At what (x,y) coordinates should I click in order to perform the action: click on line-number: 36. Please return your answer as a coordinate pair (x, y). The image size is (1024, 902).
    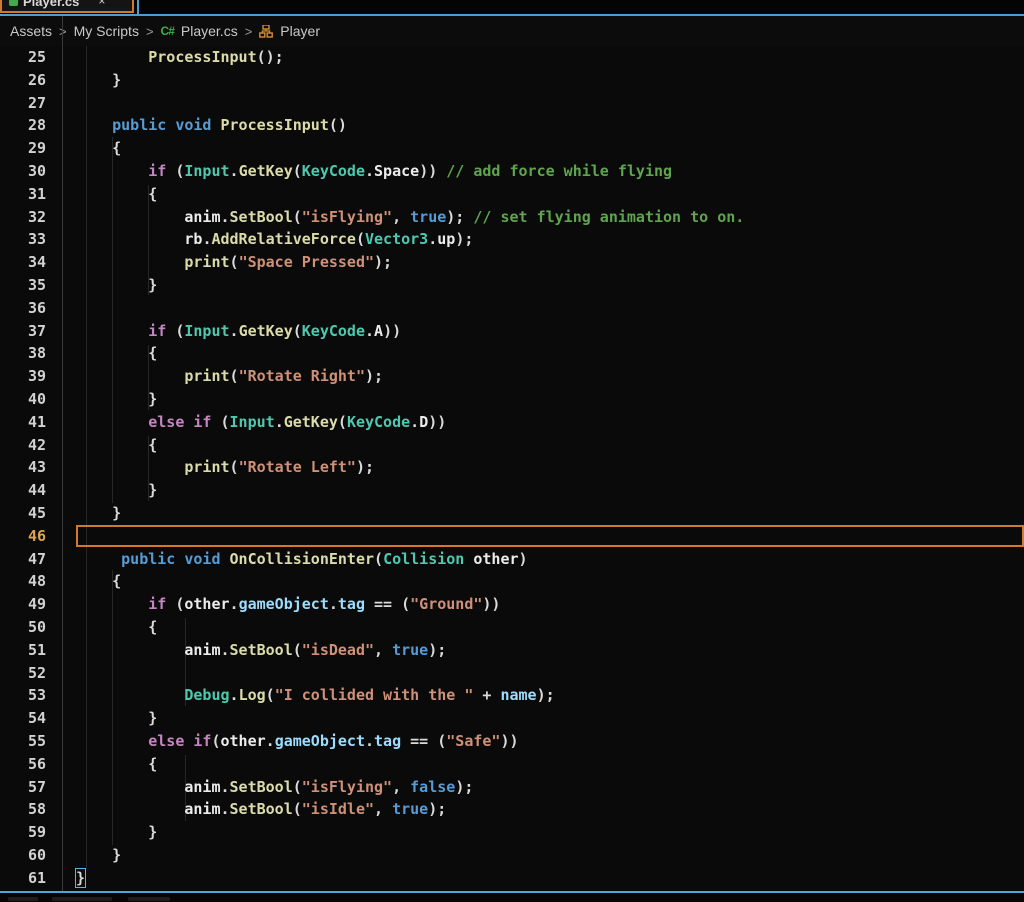
    Looking at the image, I should click on (36, 307).